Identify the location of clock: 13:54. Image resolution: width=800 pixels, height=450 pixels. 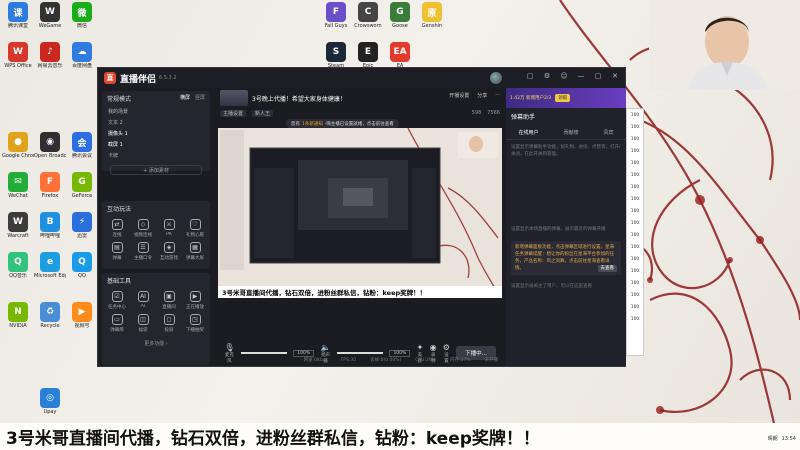
(789, 439).